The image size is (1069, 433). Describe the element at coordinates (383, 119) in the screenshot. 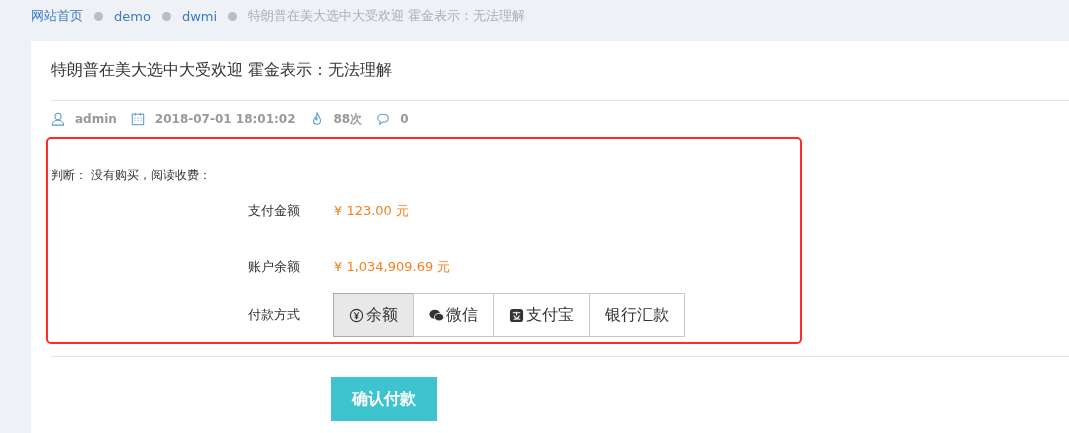

I see `comment-icon` at that location.